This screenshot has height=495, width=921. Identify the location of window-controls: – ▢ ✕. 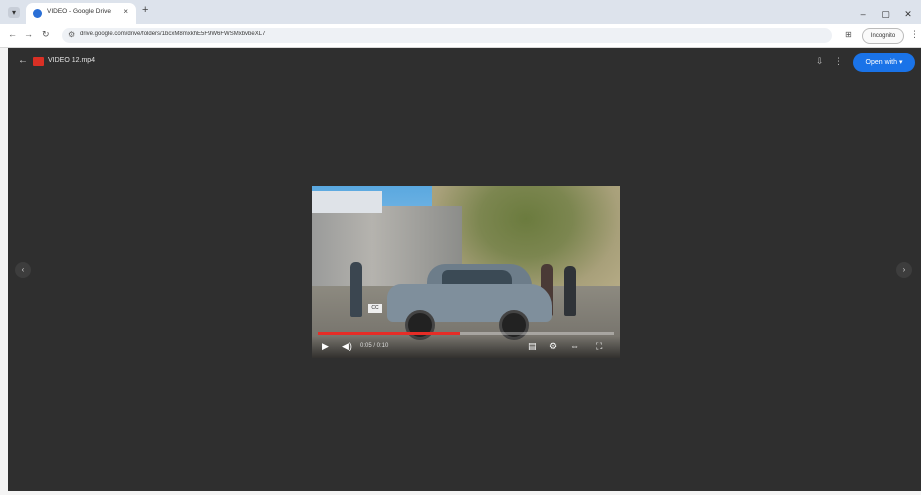
(883, 13).